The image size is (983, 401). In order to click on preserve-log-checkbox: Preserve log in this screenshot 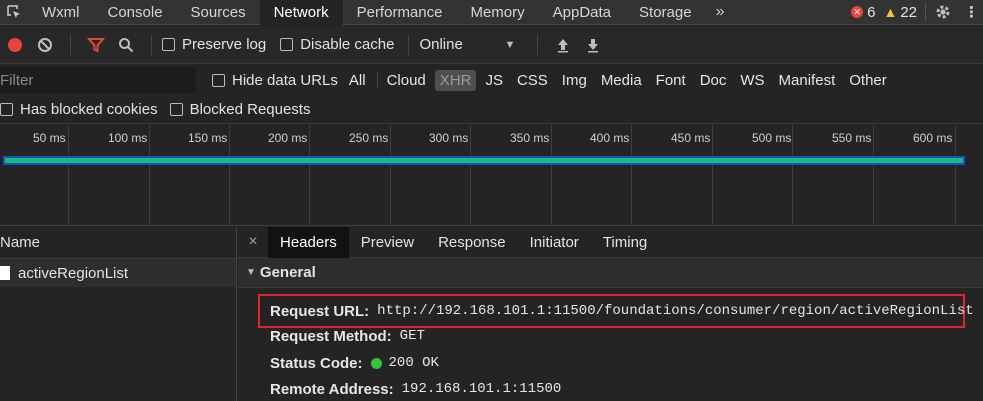, I will do `click(214, 44)`.